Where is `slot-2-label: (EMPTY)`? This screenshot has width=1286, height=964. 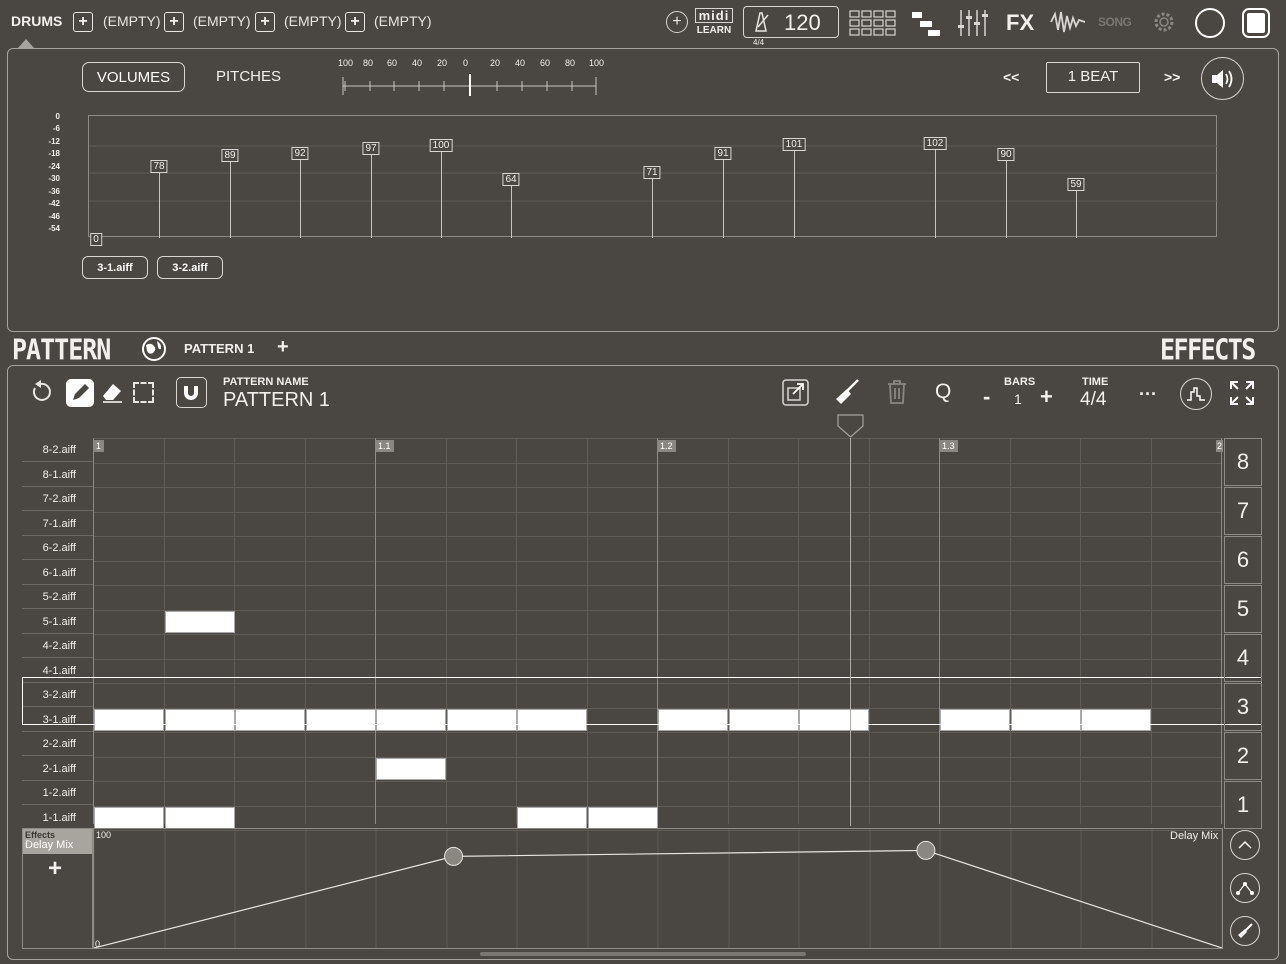
slot-2-label: (EMPTY) is located at coordinates (222, 21).